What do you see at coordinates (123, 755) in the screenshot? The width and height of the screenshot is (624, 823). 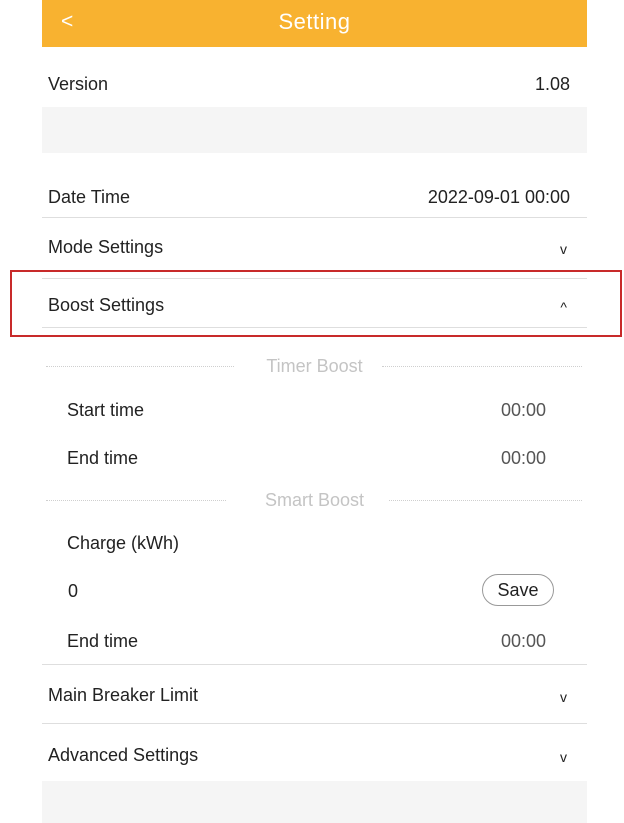 I see `advanced-settings-label: Advanced Settings` at bounding box center [123, 755].